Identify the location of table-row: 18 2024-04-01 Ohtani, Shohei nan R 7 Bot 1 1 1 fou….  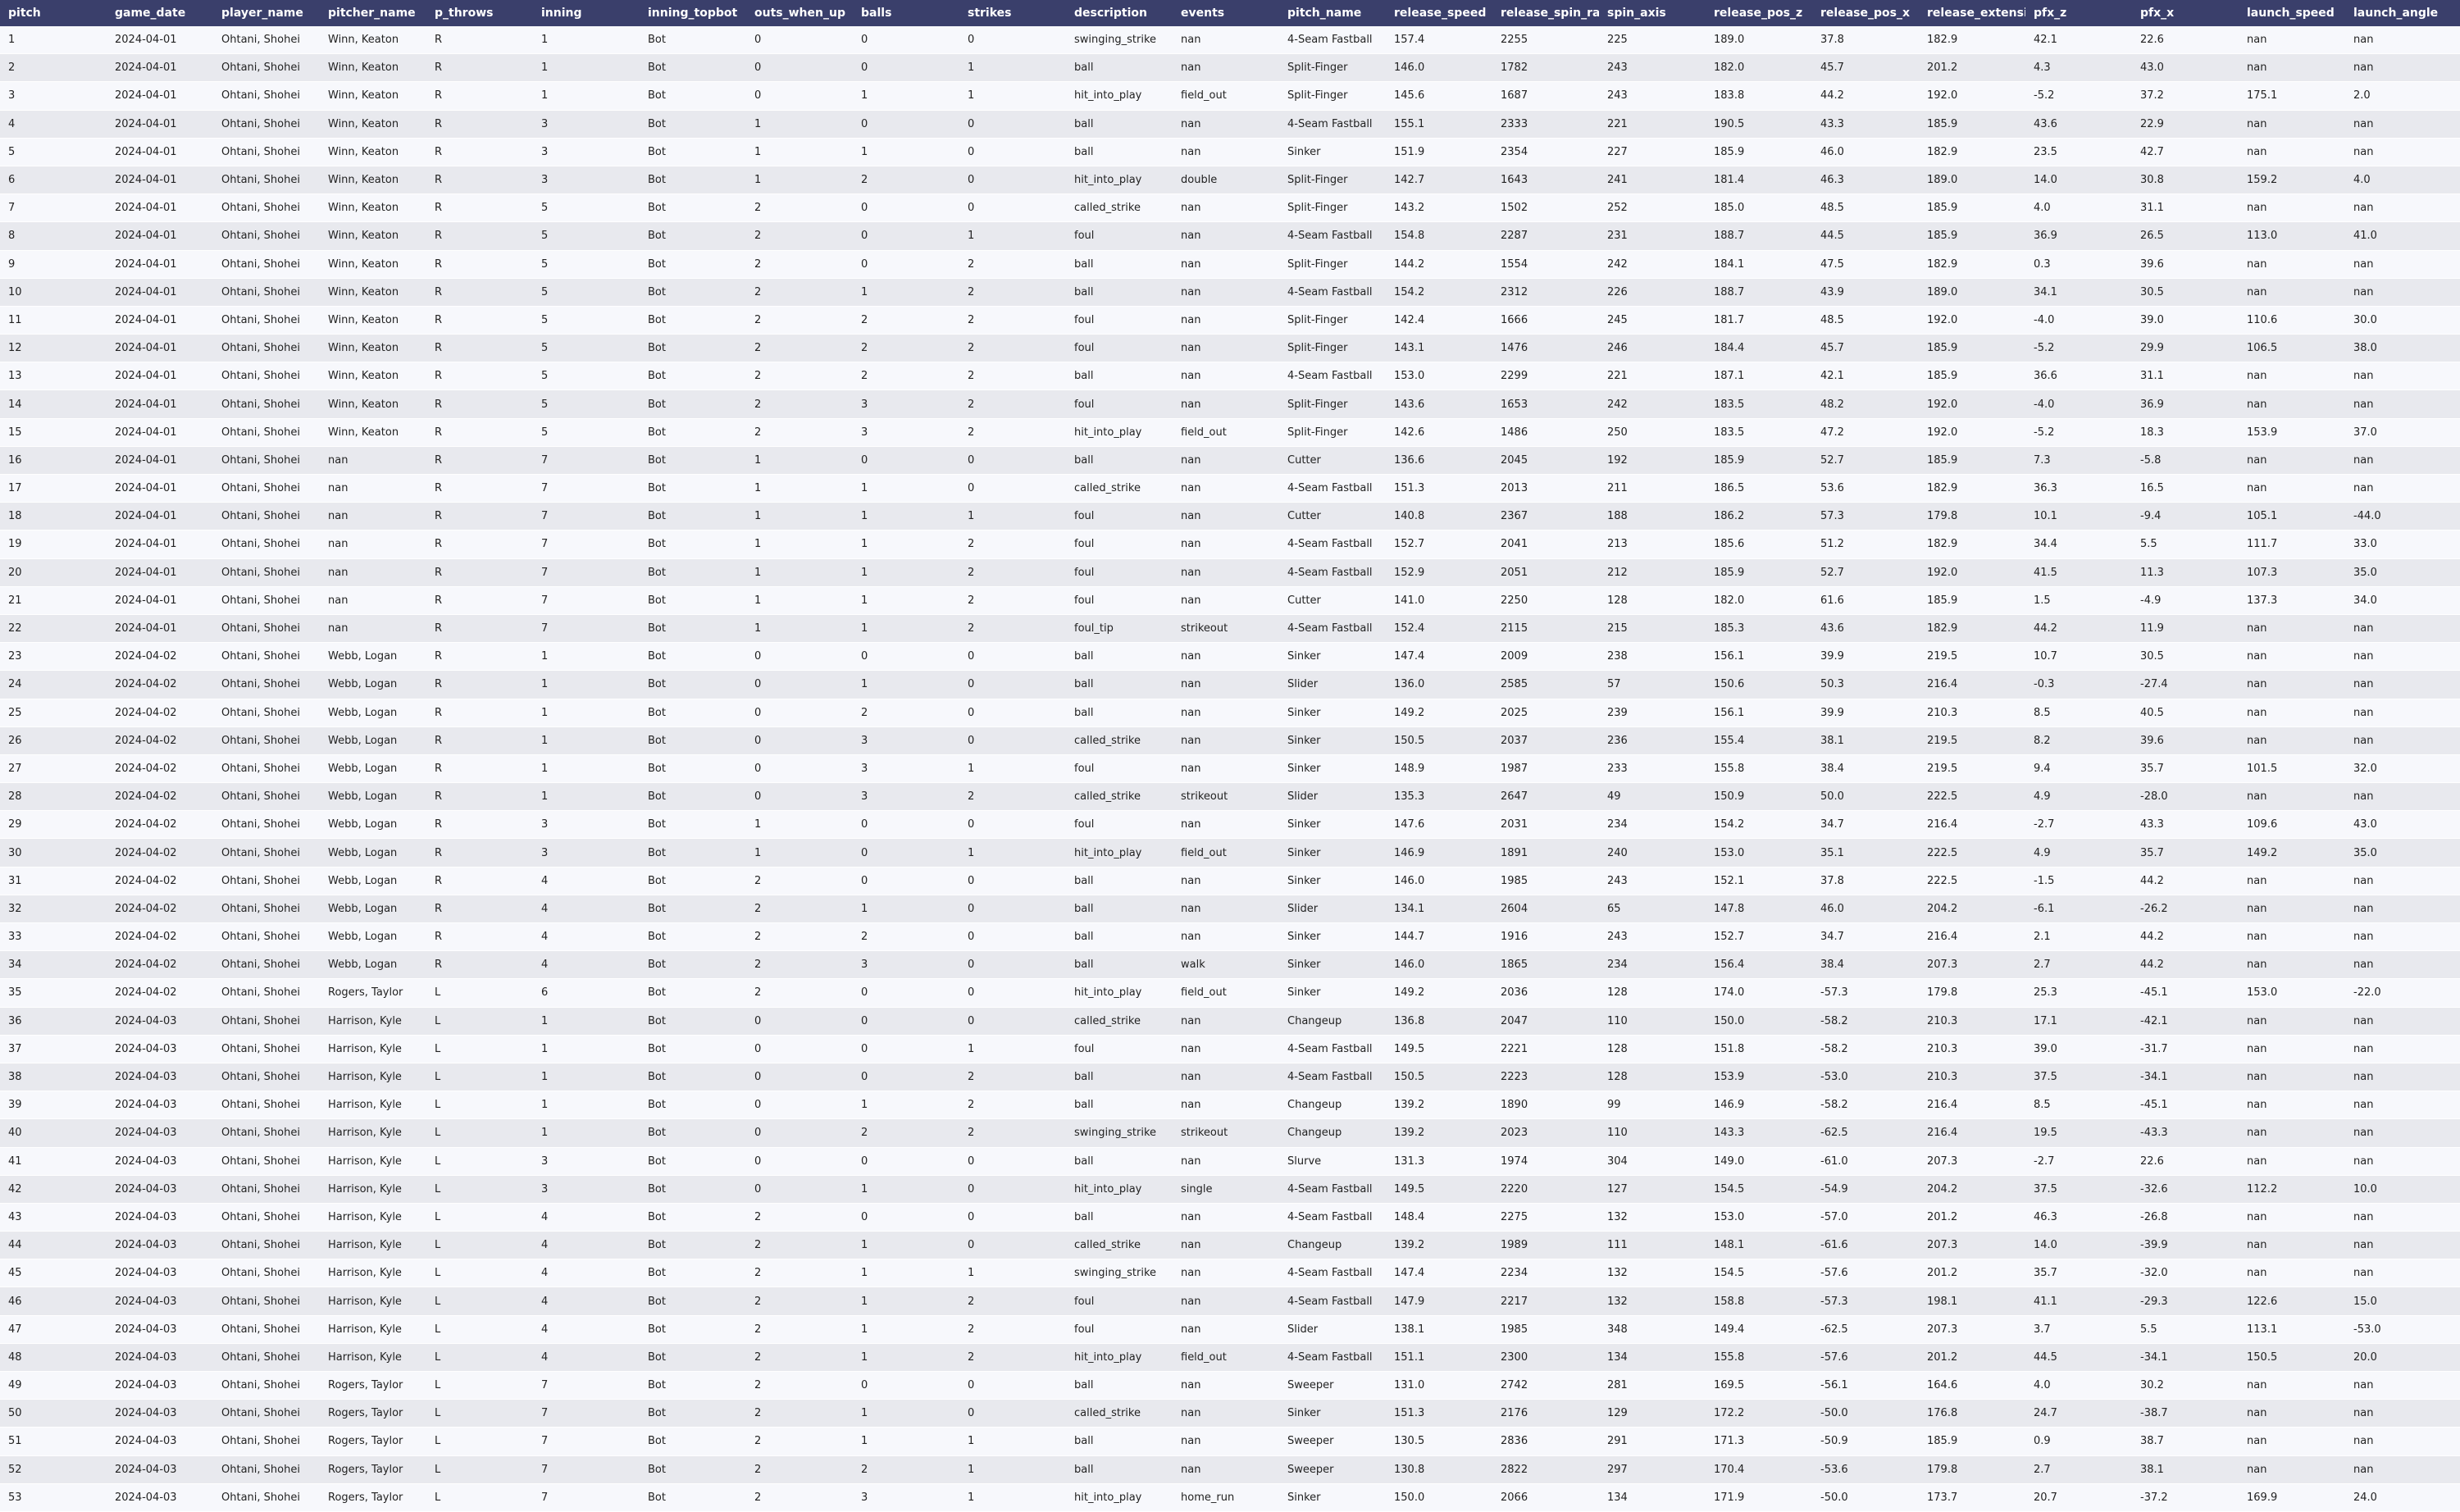
(1230, 516).